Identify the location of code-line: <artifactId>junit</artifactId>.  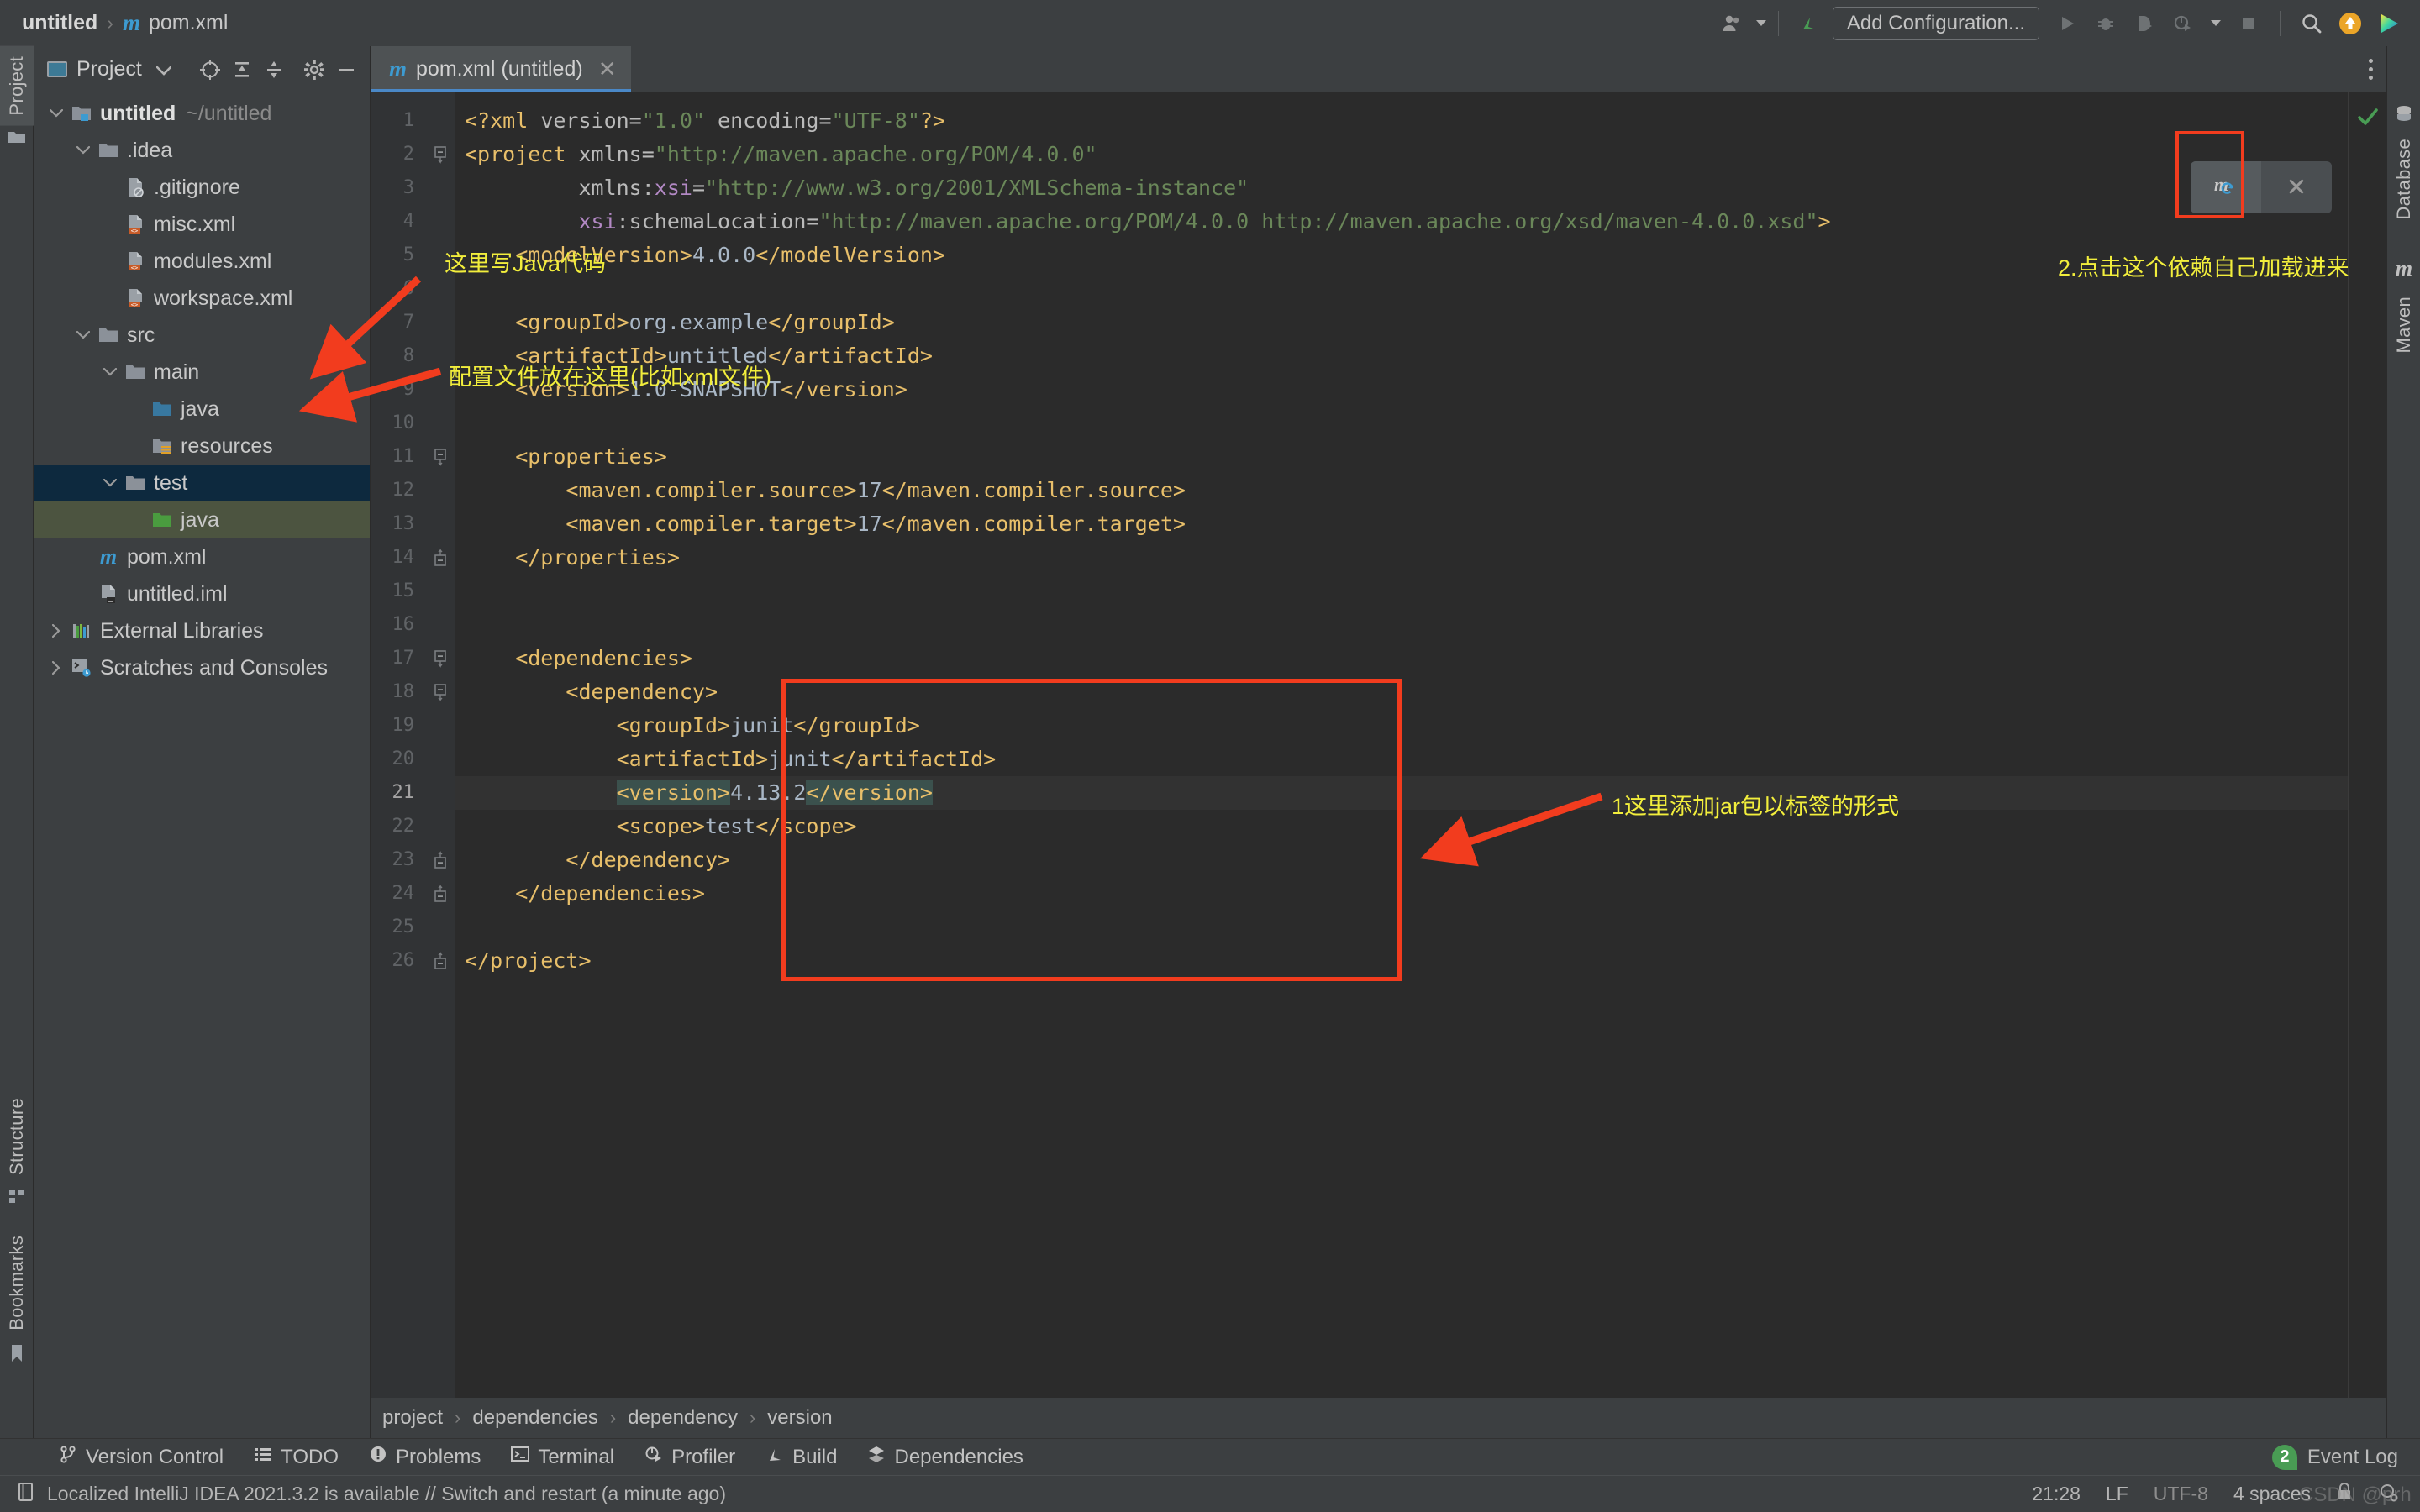
(1402, 759).